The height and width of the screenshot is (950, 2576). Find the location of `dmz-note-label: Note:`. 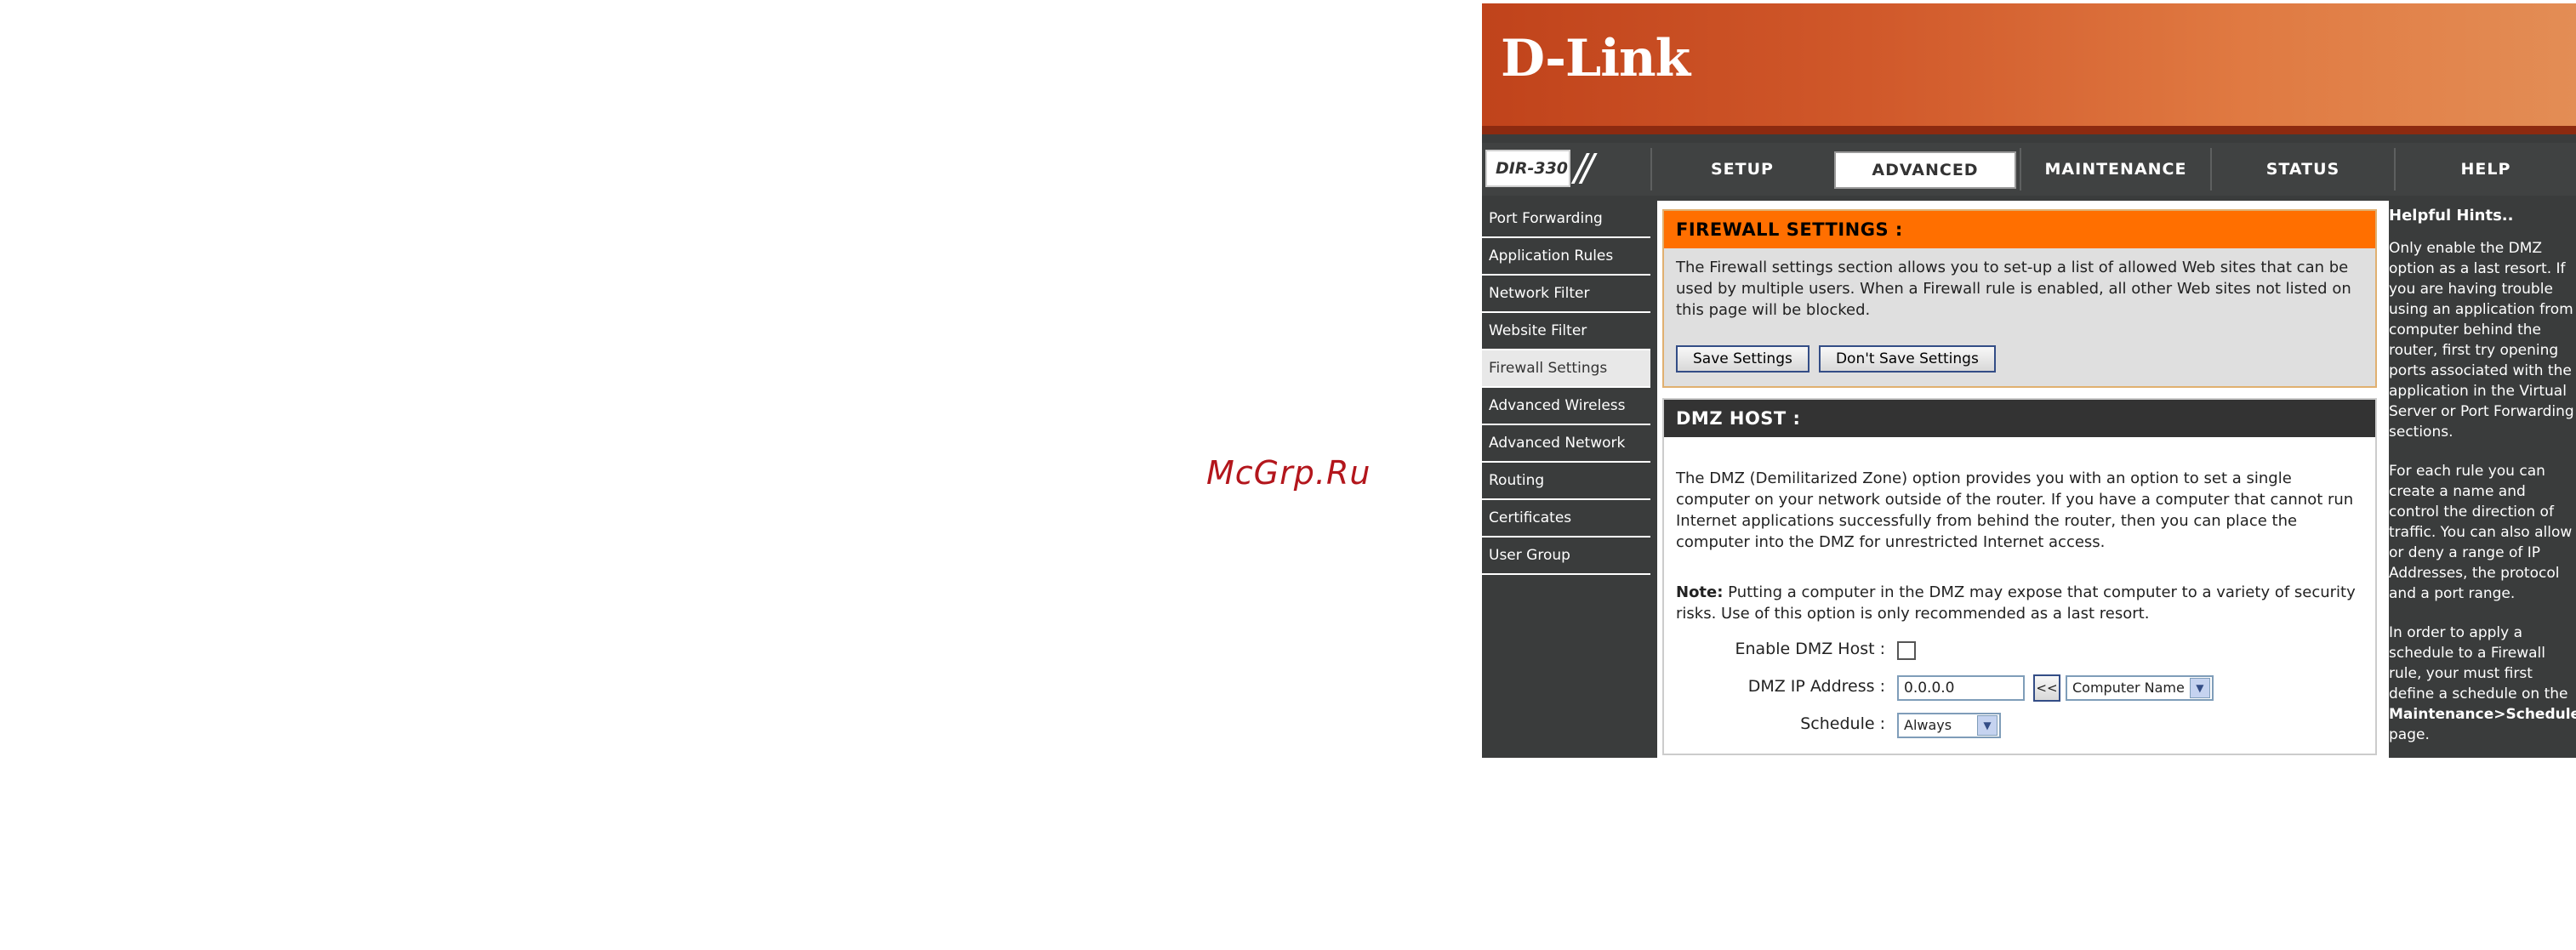

dmz-note-label: Note: is located at coordinates (1700, 592).